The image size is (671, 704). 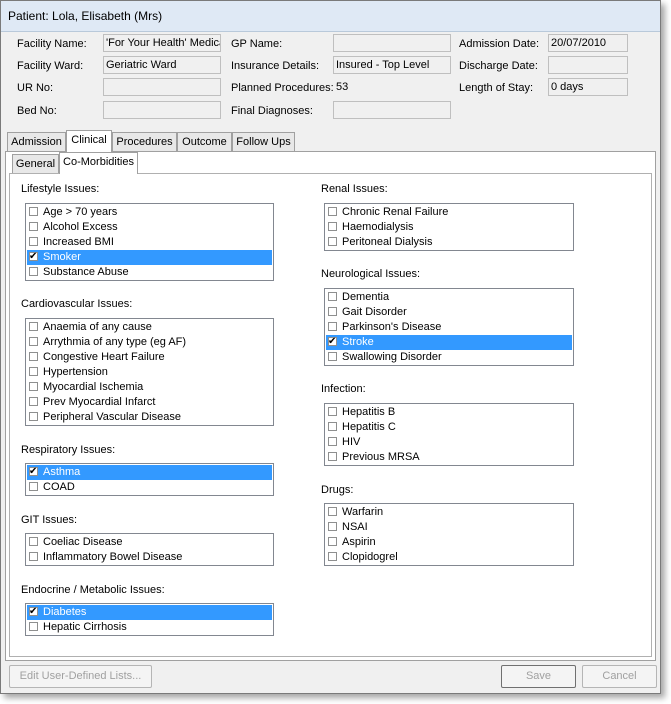 I want to click on list-item: Dementia, so click(x=449, y=297).